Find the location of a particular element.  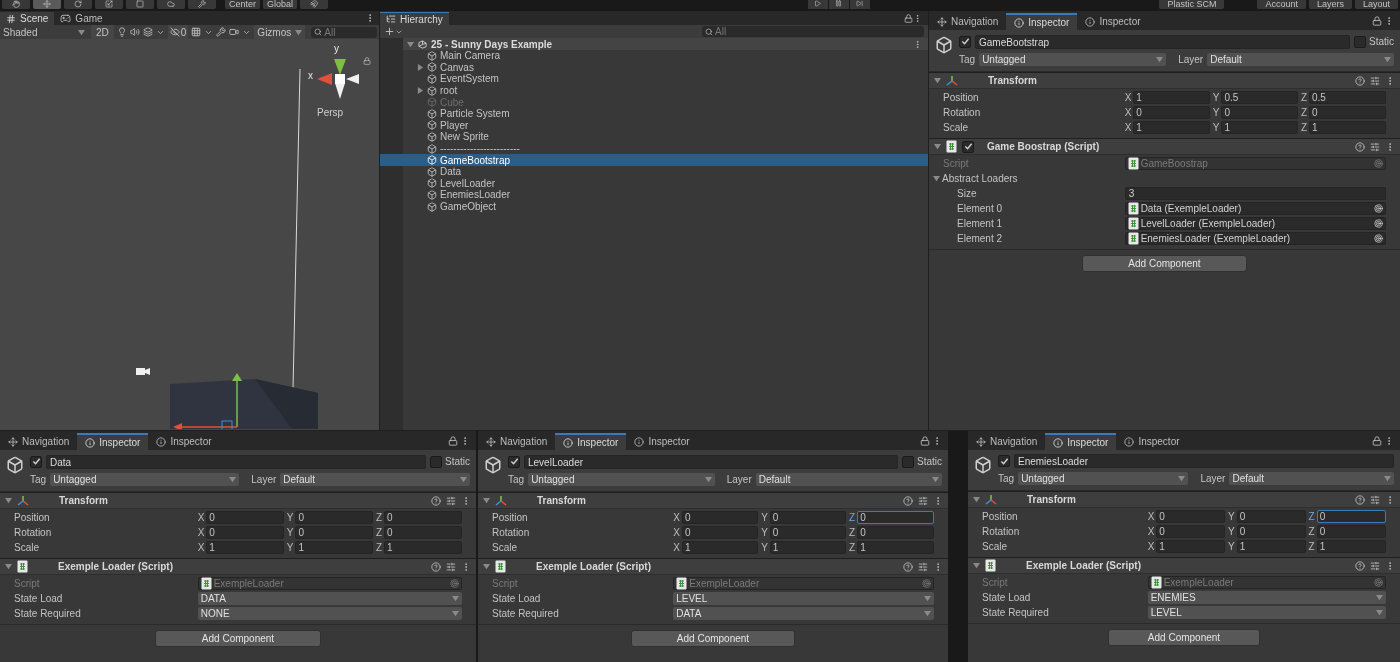

object-field: EnemiesLoader (ExempleLoader) is located at coordinates (1255, 238).